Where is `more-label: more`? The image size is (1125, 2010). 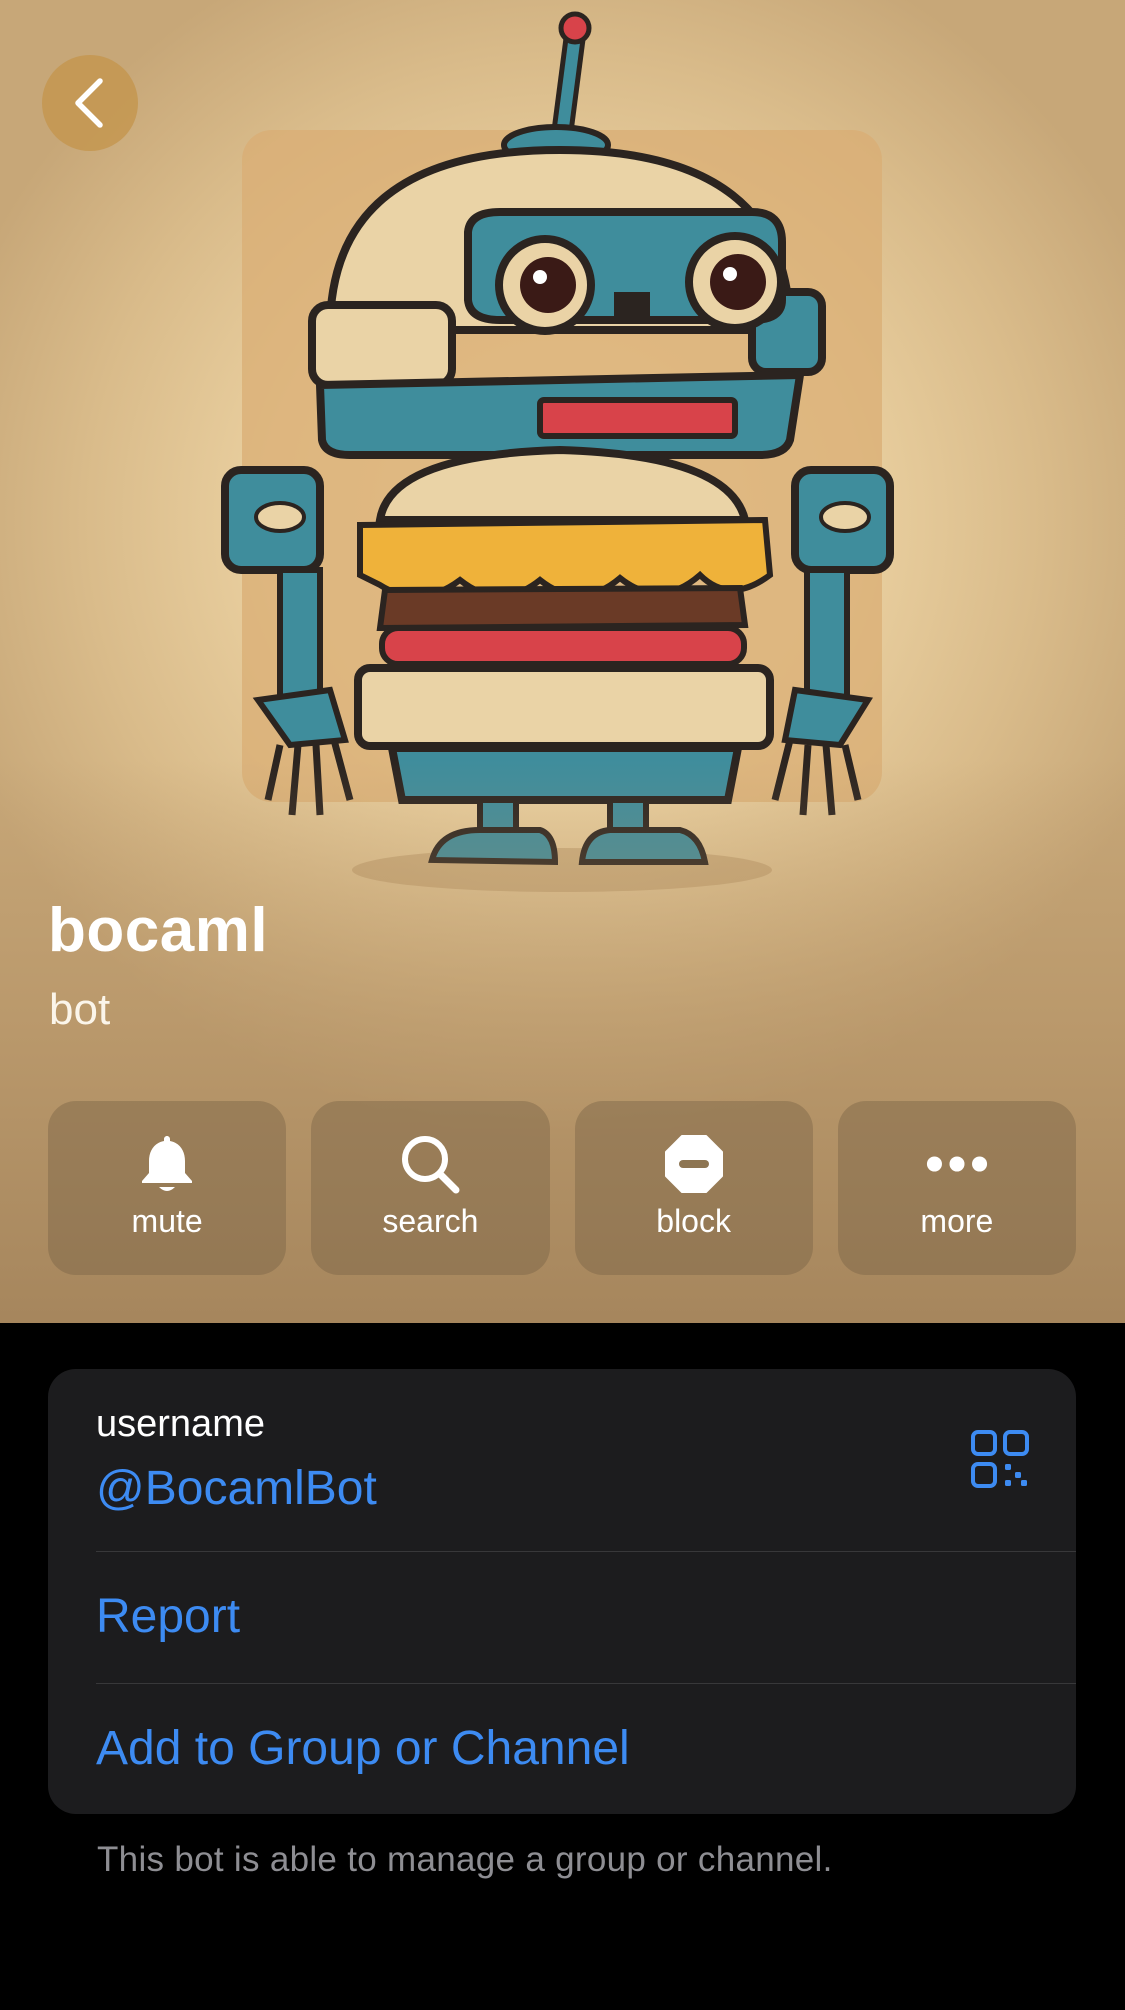 more-label: more is located at coordinates (957, 1221).